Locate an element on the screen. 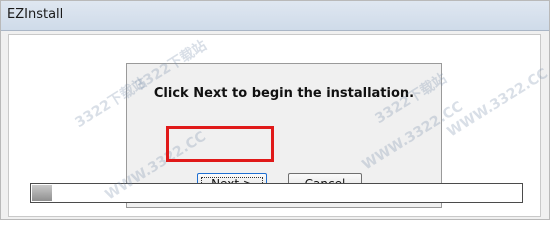  window-title: EZInstall is located at coordinates (35, 14).